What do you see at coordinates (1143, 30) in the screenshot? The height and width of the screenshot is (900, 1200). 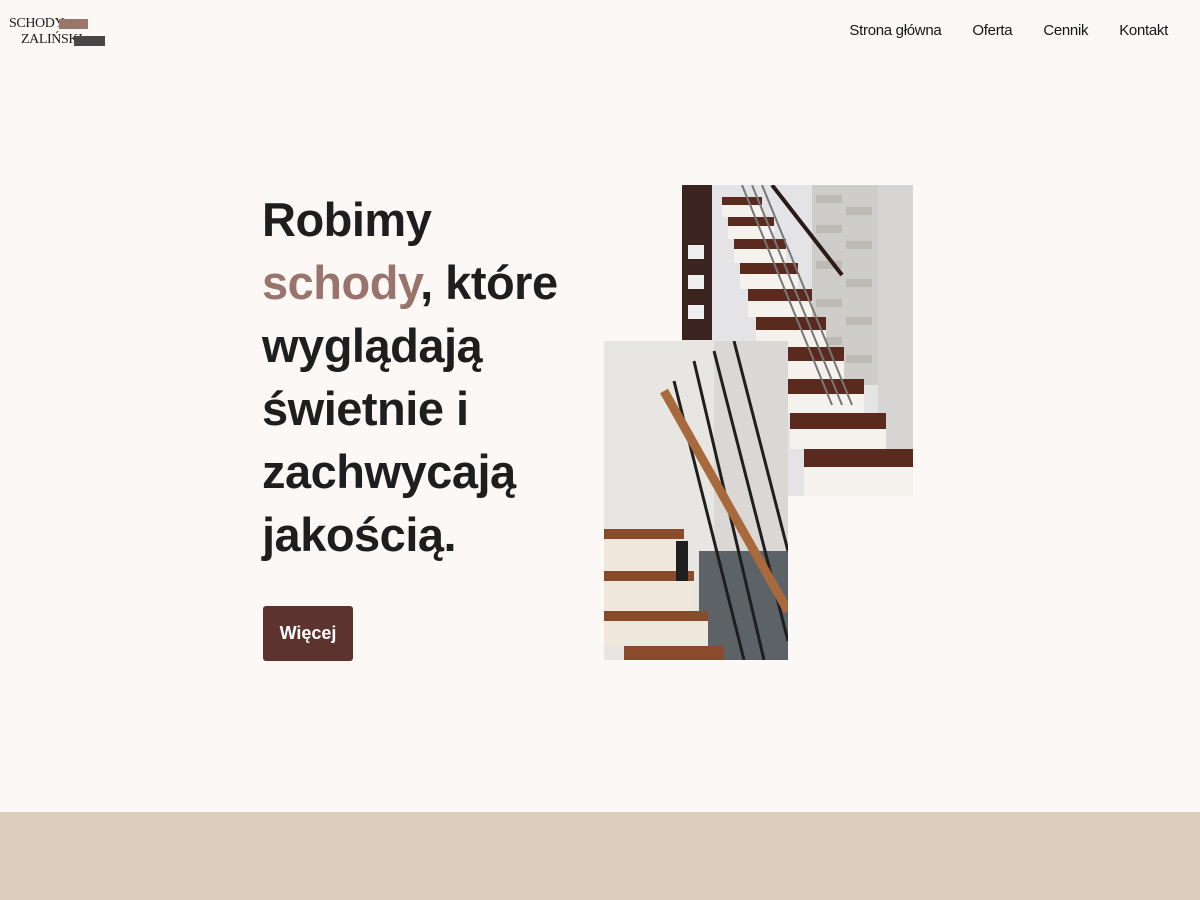 I see `nav-item-contact: Kontakt` at bounding box center [1143, 30].